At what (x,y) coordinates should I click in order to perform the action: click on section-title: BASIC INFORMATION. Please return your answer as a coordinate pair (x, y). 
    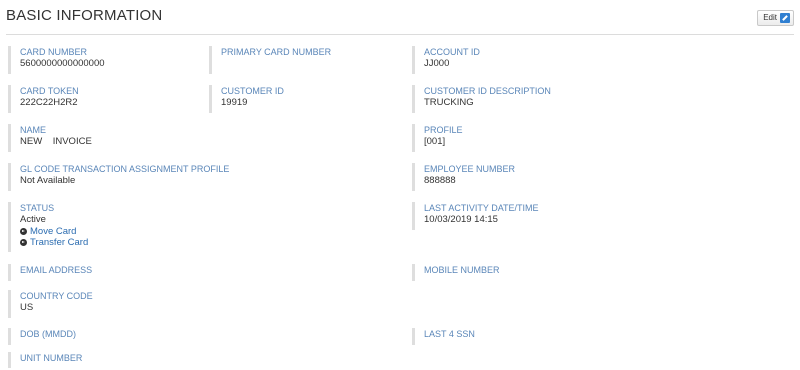
    Looking at the image, I should click on (84, 15).